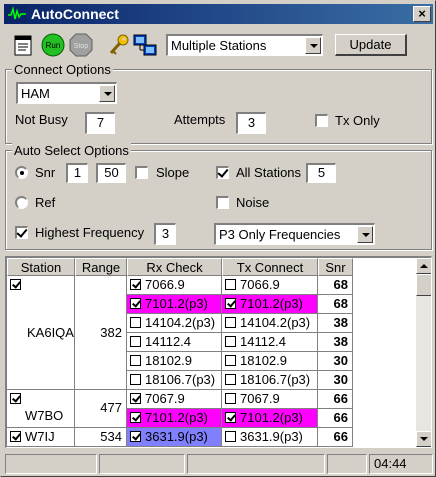 The image size is (436, 477). Describe the element at coordinates (174, 342) in the screenshot. I see `rx-check-cell: 14112.4` at that location.